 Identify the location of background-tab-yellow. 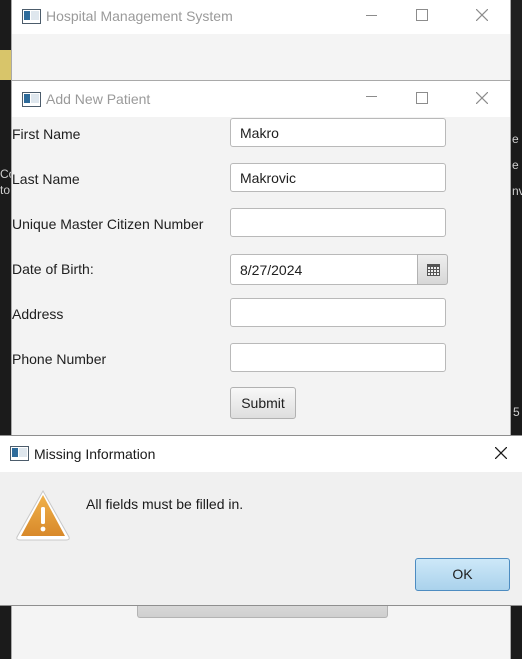
(6, 65).